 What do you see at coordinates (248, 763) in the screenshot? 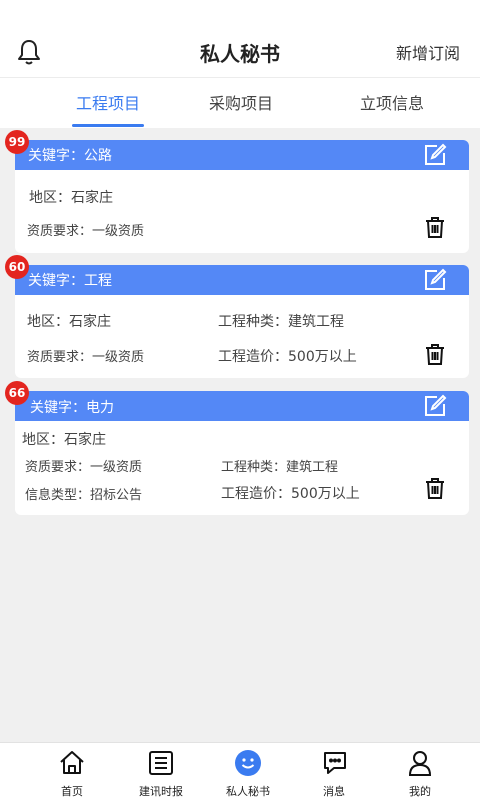
I see `smile-icon` at bounding box center [248, 763].